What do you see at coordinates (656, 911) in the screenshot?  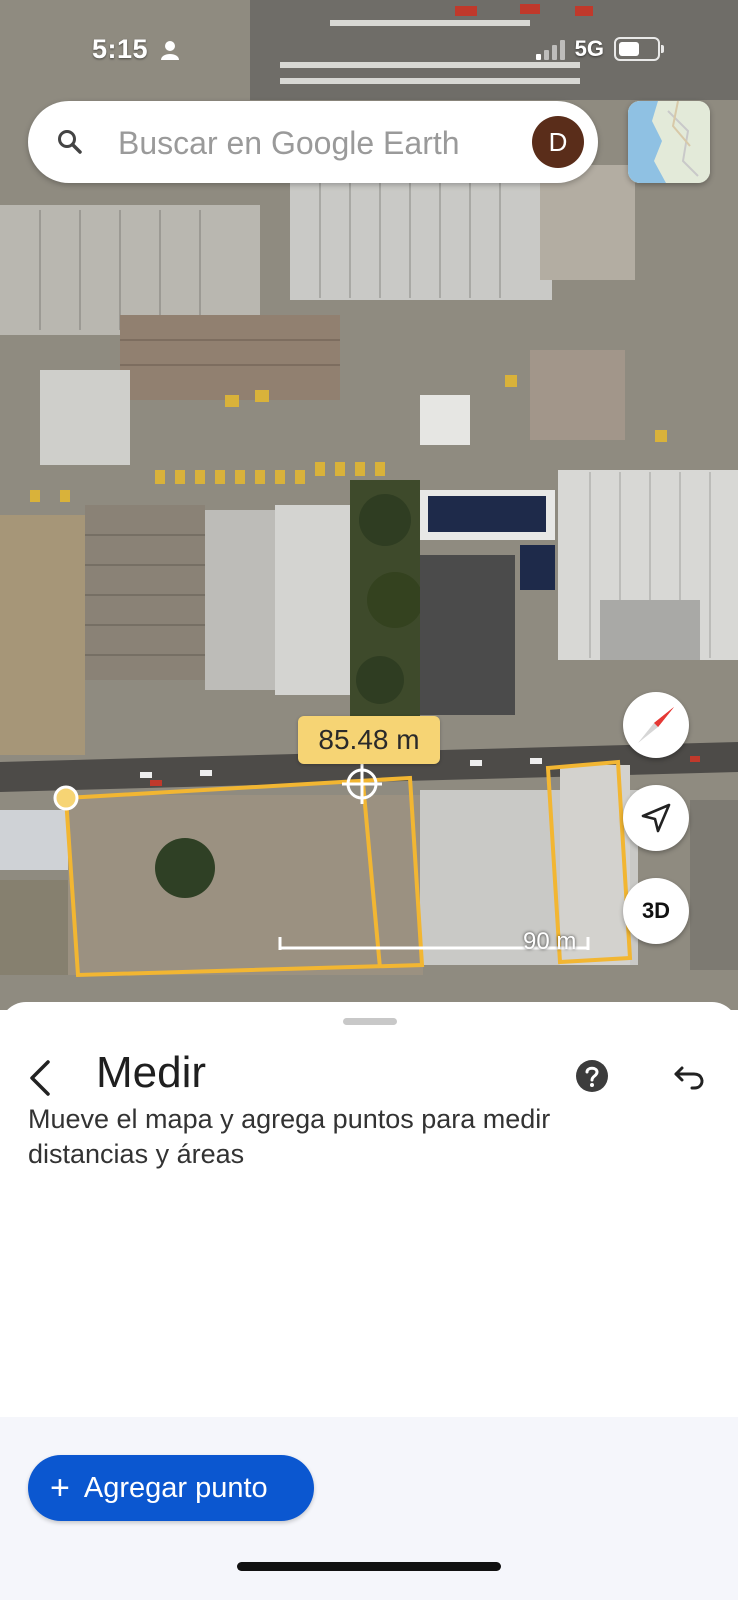 I see `toggle-3d-button: 3D` at bounding box center [656, 911].